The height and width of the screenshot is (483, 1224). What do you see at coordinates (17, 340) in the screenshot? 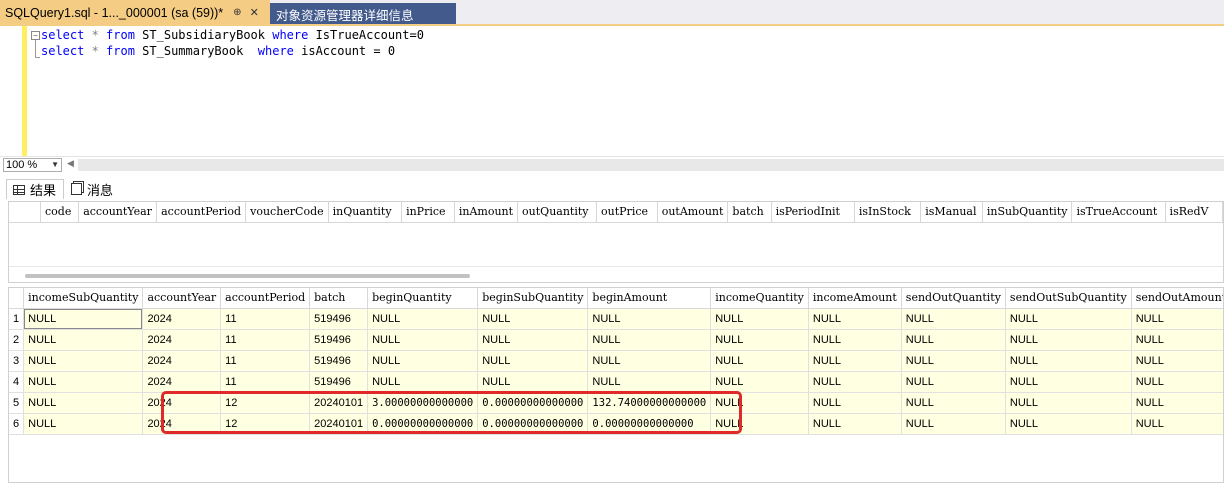
I see `row-number: 2` at bounding box center [17, 340].